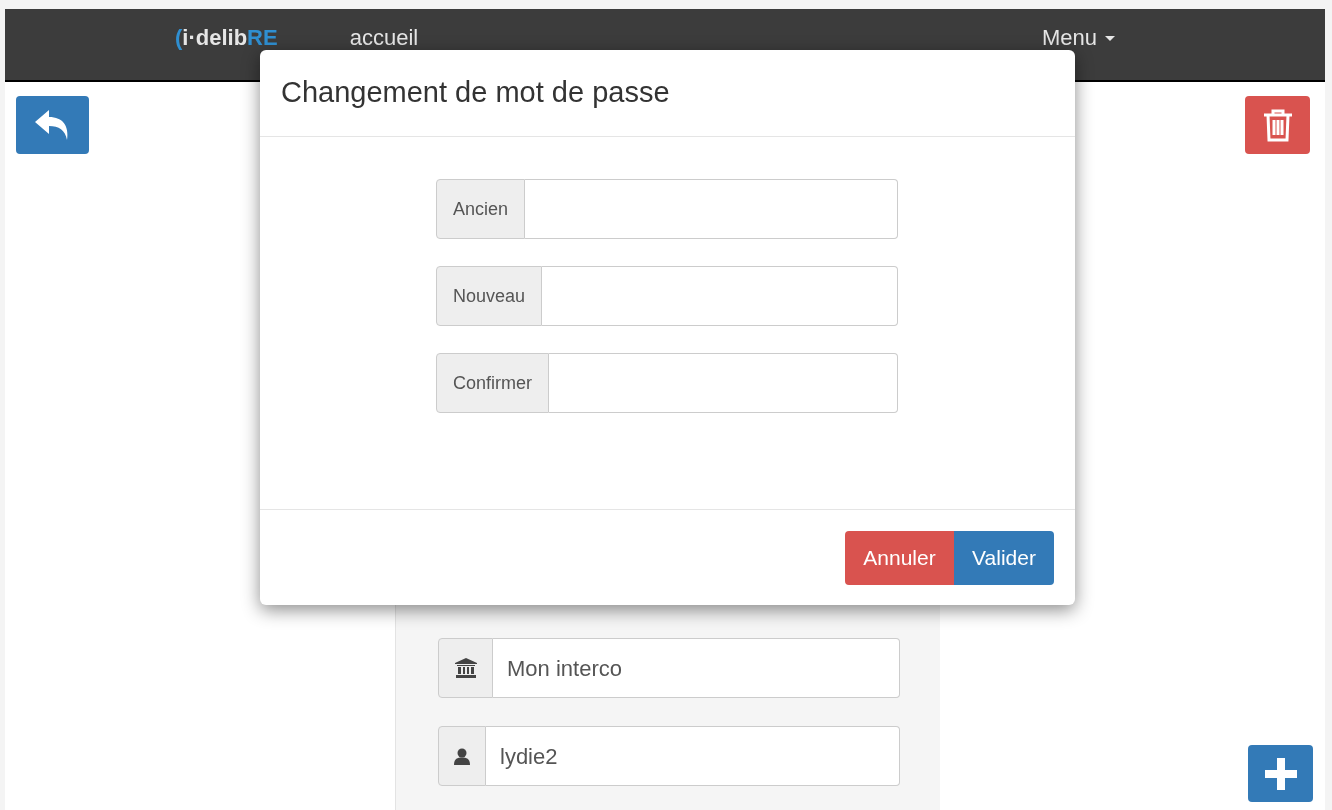 This screenshot has width=1332, height=810. I want to click on add-button, so click(1280, 773).